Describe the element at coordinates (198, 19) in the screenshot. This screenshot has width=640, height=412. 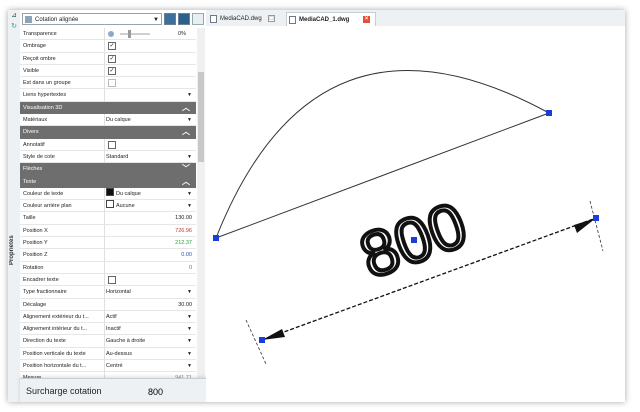
I see `toggle-pickadd-button` at that location.